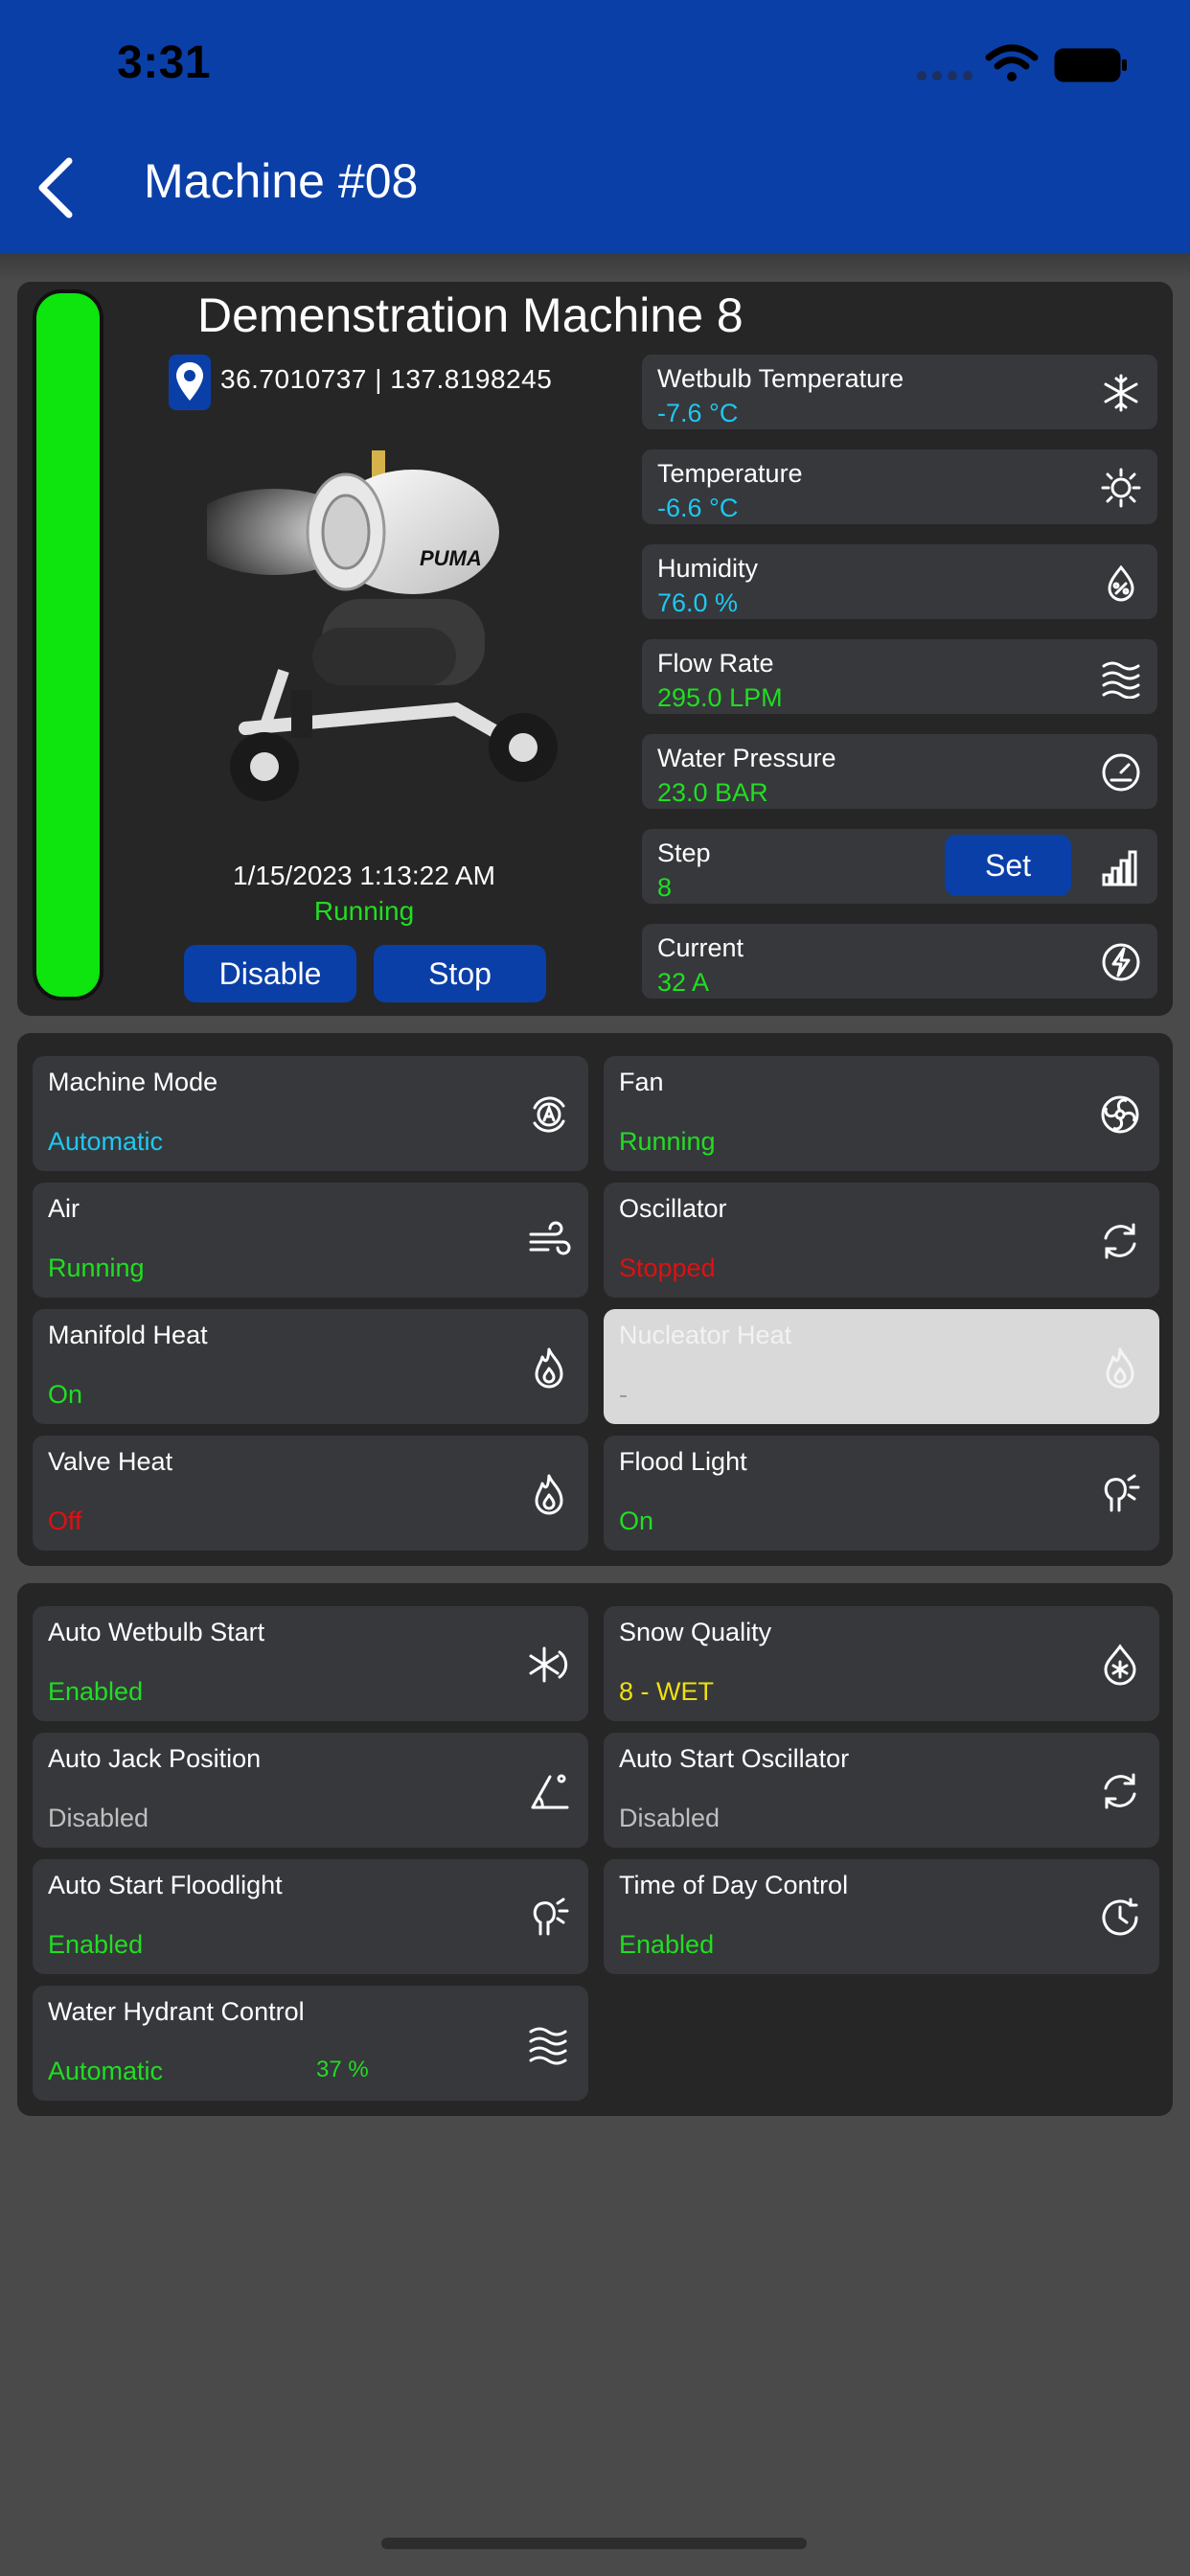 This screenshot has height=2576, width=1190. I want to click on cellular-signal-icon, so click(945, 75).